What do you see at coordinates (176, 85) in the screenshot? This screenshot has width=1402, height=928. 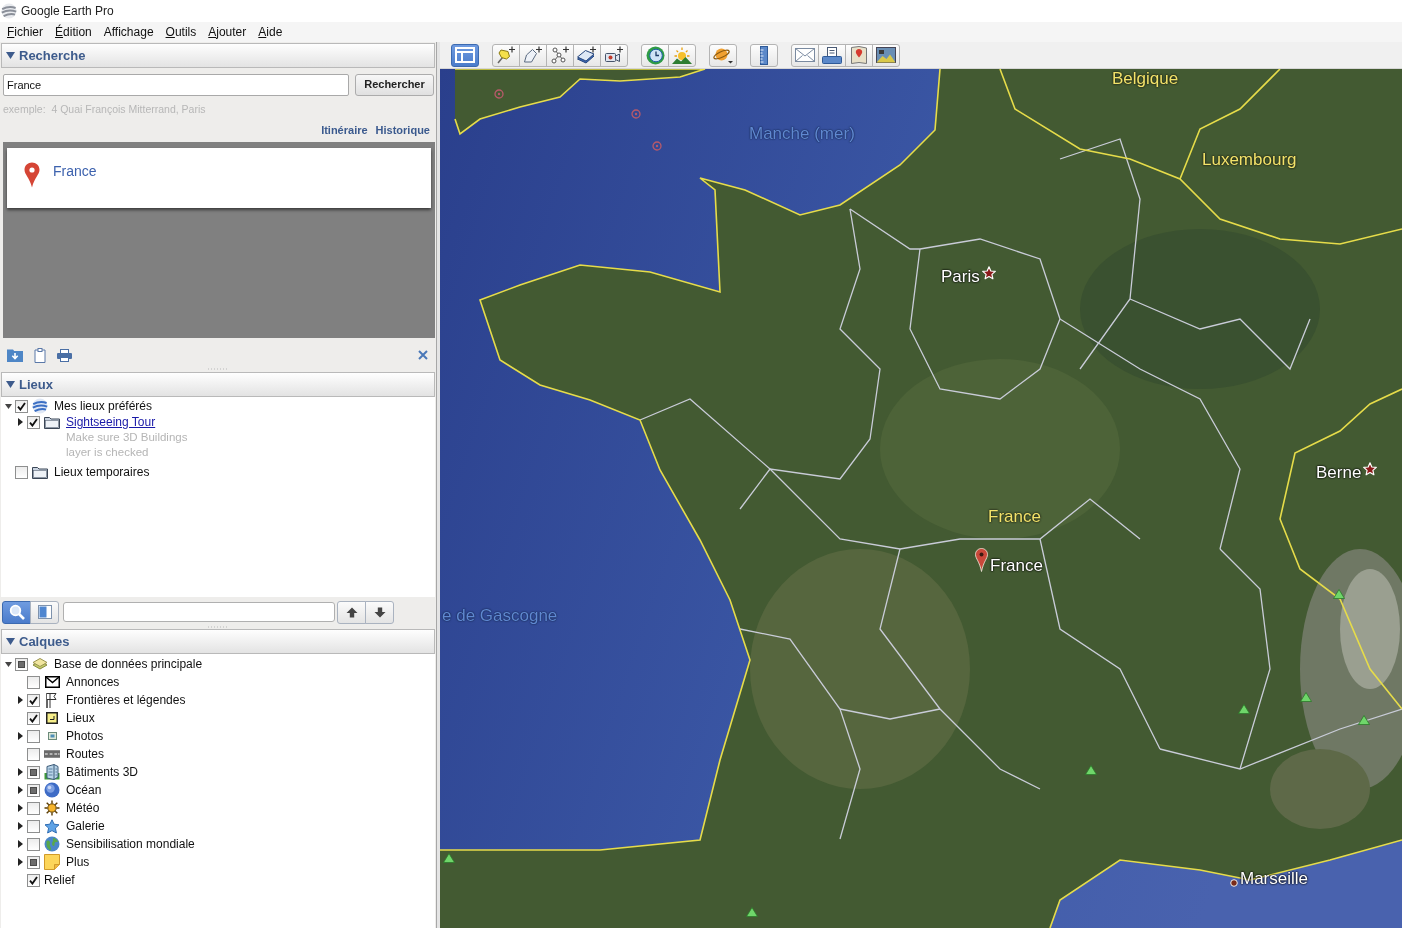 I see `search-field: France` at bounding box center [176, 85].